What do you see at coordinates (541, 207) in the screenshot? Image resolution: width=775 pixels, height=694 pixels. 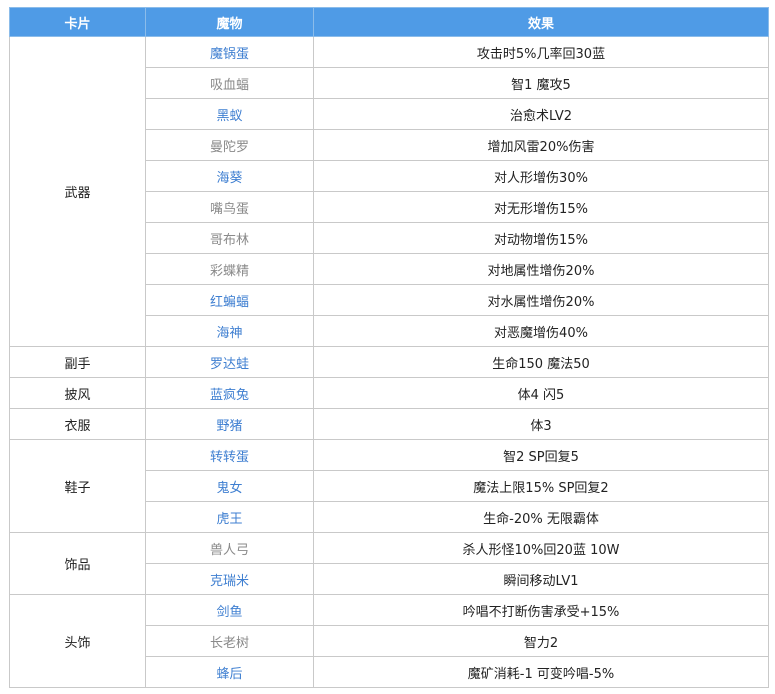 I see `effect-cell: 对无形增伤15%` at bounding box center [541, 207].